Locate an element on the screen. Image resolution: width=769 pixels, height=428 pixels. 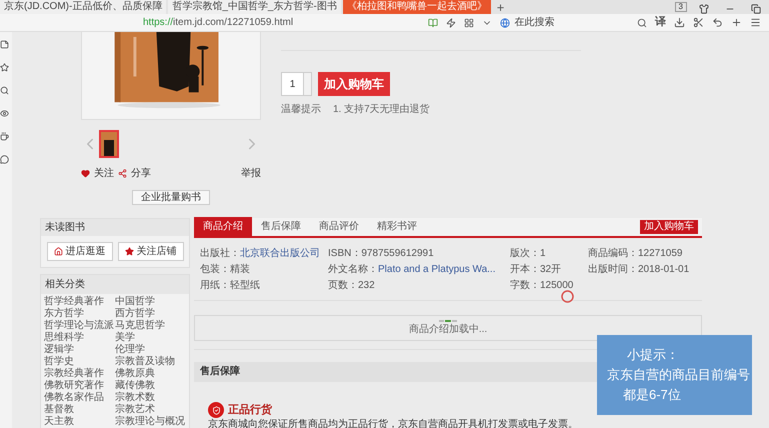
browser-tab: 京东(JD.COM)-正品低价、品质保障 is located at coordinates (83, 7).